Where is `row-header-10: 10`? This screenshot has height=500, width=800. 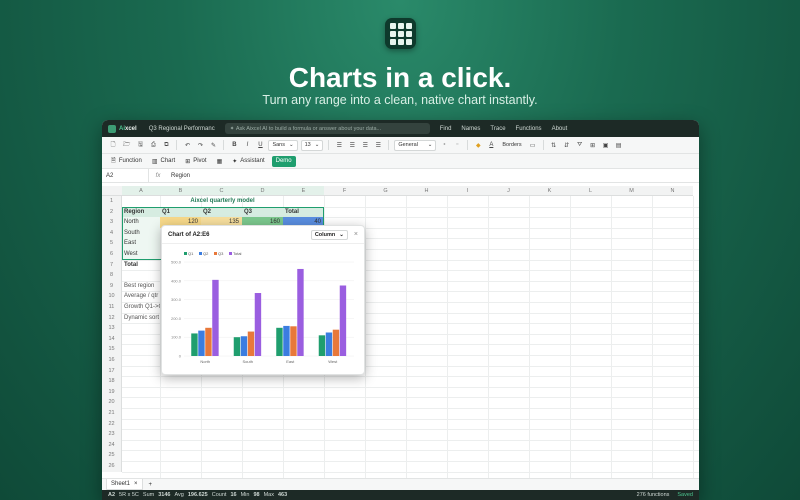 row-header-10: 10 is located at coordinates (112, 296).